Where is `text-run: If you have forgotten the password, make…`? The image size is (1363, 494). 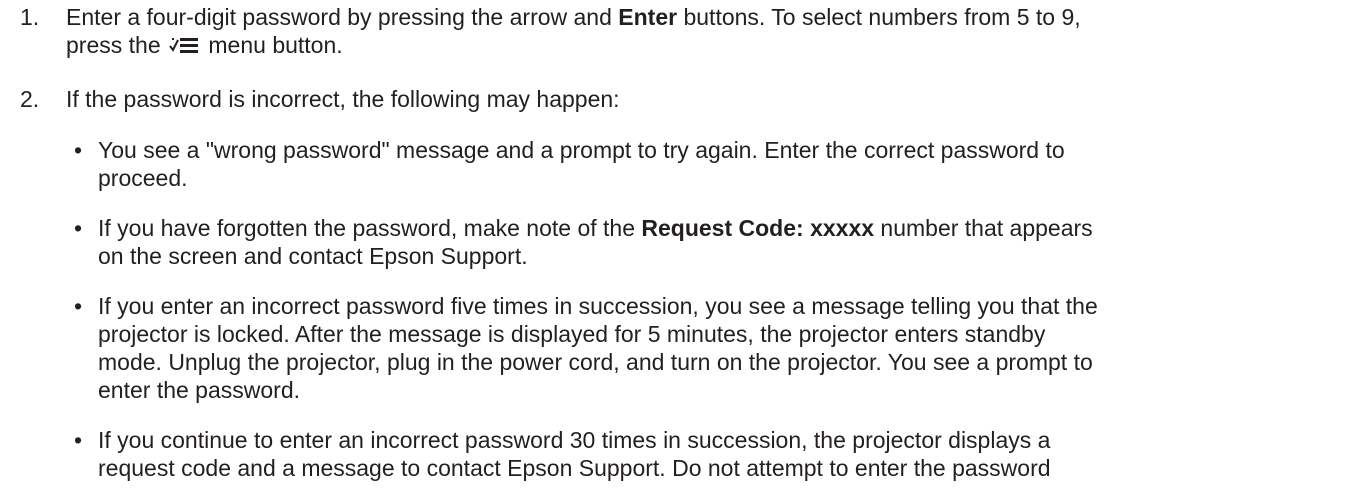
text-run: If you have forgotten the password, make… is located at coordinates (370, 228).